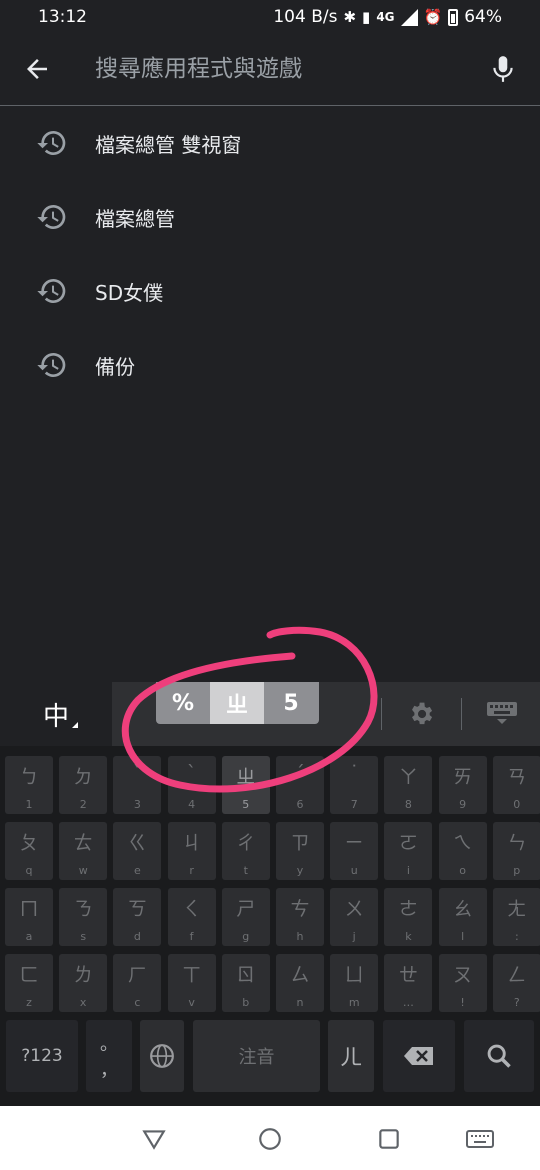 Image resolution: width=540 pixels, height=1170 pixels. Describe the element at coordinates (29, 870) in the screenshot. I see `key-alt-char: q` at that location.